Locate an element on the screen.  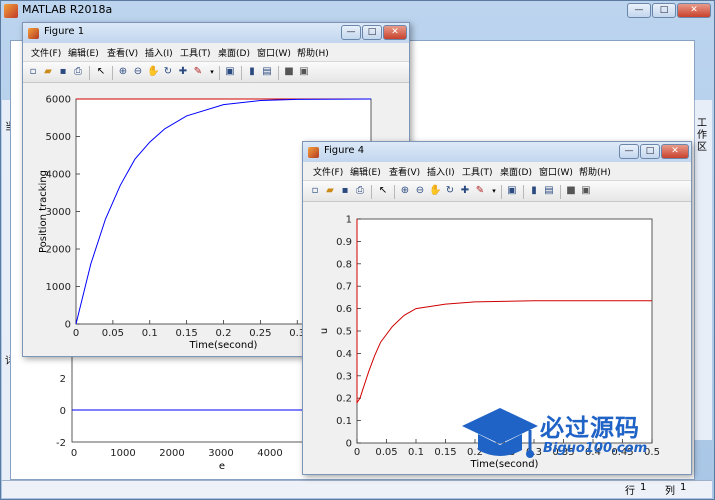
figure4-minimize-button: — is located at coordinates (629, 151).